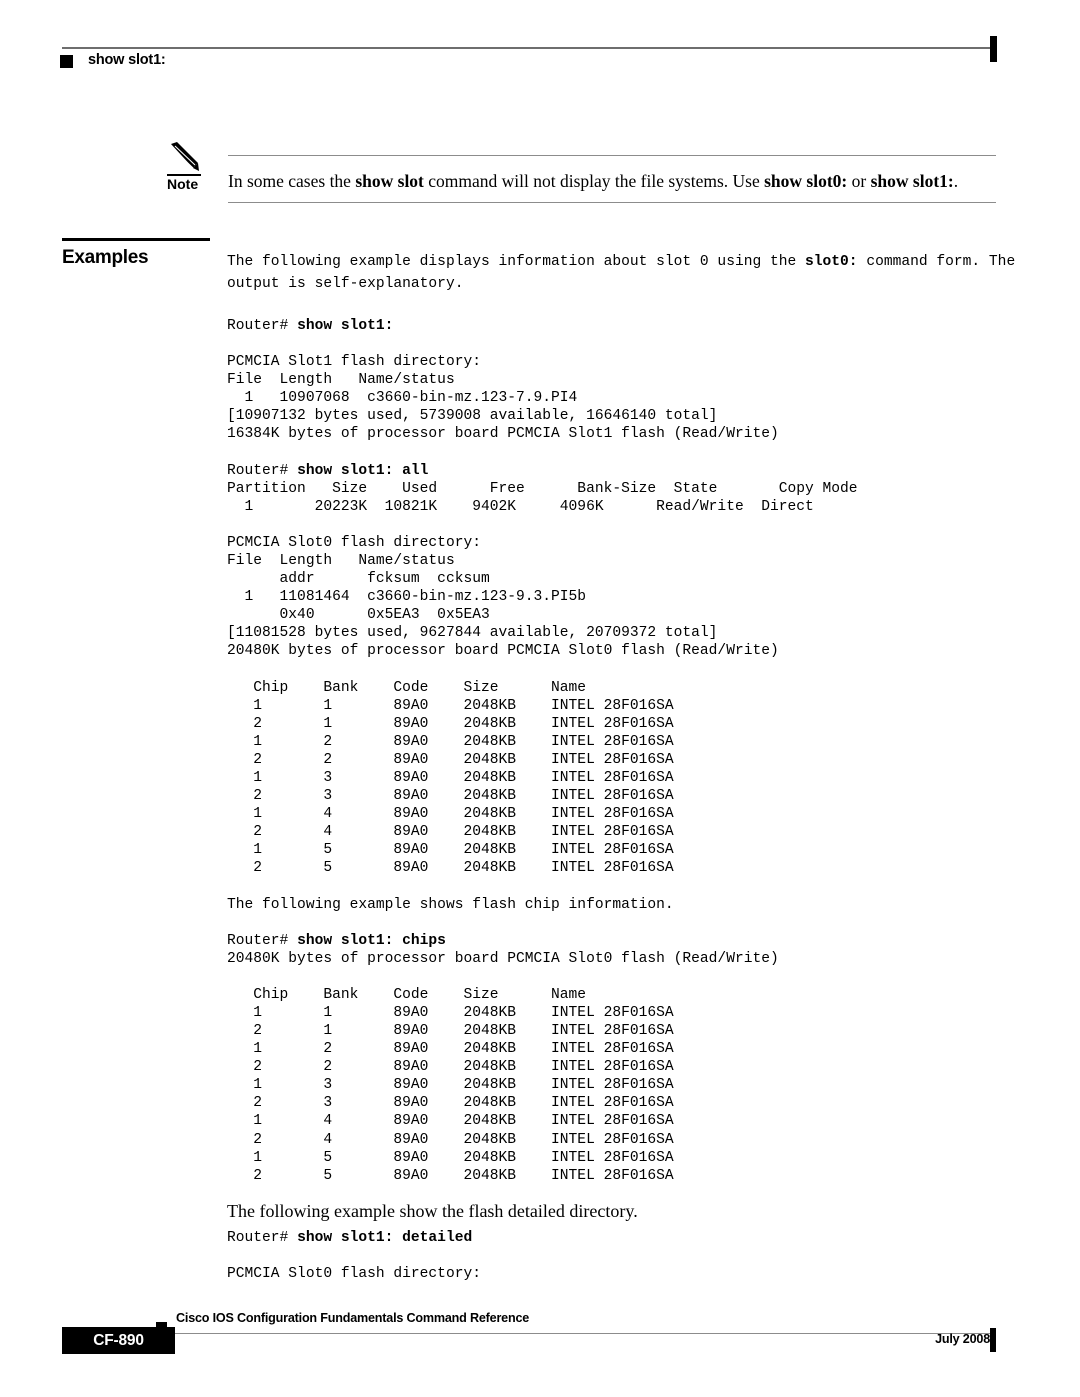 This screenshot has width=1080, height=1397. What do you see at coordinates (385, 1237) in the screenshot?
I see `command-4: show slot1: detailed` at bounding box center [385, 1237].